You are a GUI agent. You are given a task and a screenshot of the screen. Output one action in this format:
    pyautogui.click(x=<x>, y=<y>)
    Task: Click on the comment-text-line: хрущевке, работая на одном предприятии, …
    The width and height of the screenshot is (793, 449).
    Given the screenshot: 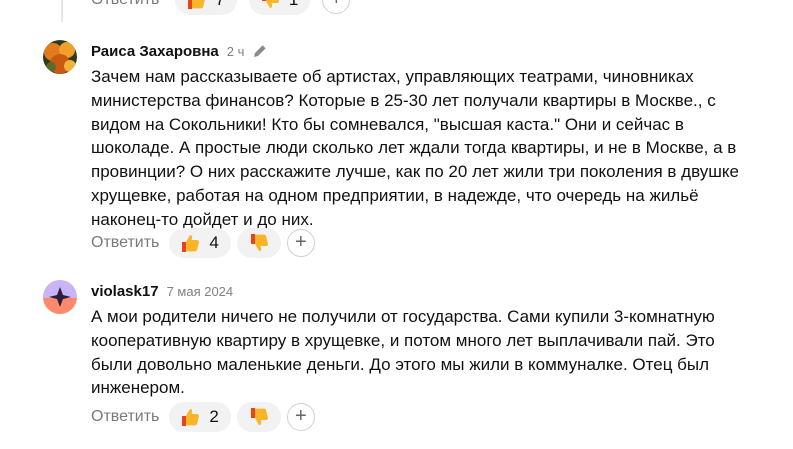 What is the action you would take?
    pyautogui.click(x=395, y=195)
    